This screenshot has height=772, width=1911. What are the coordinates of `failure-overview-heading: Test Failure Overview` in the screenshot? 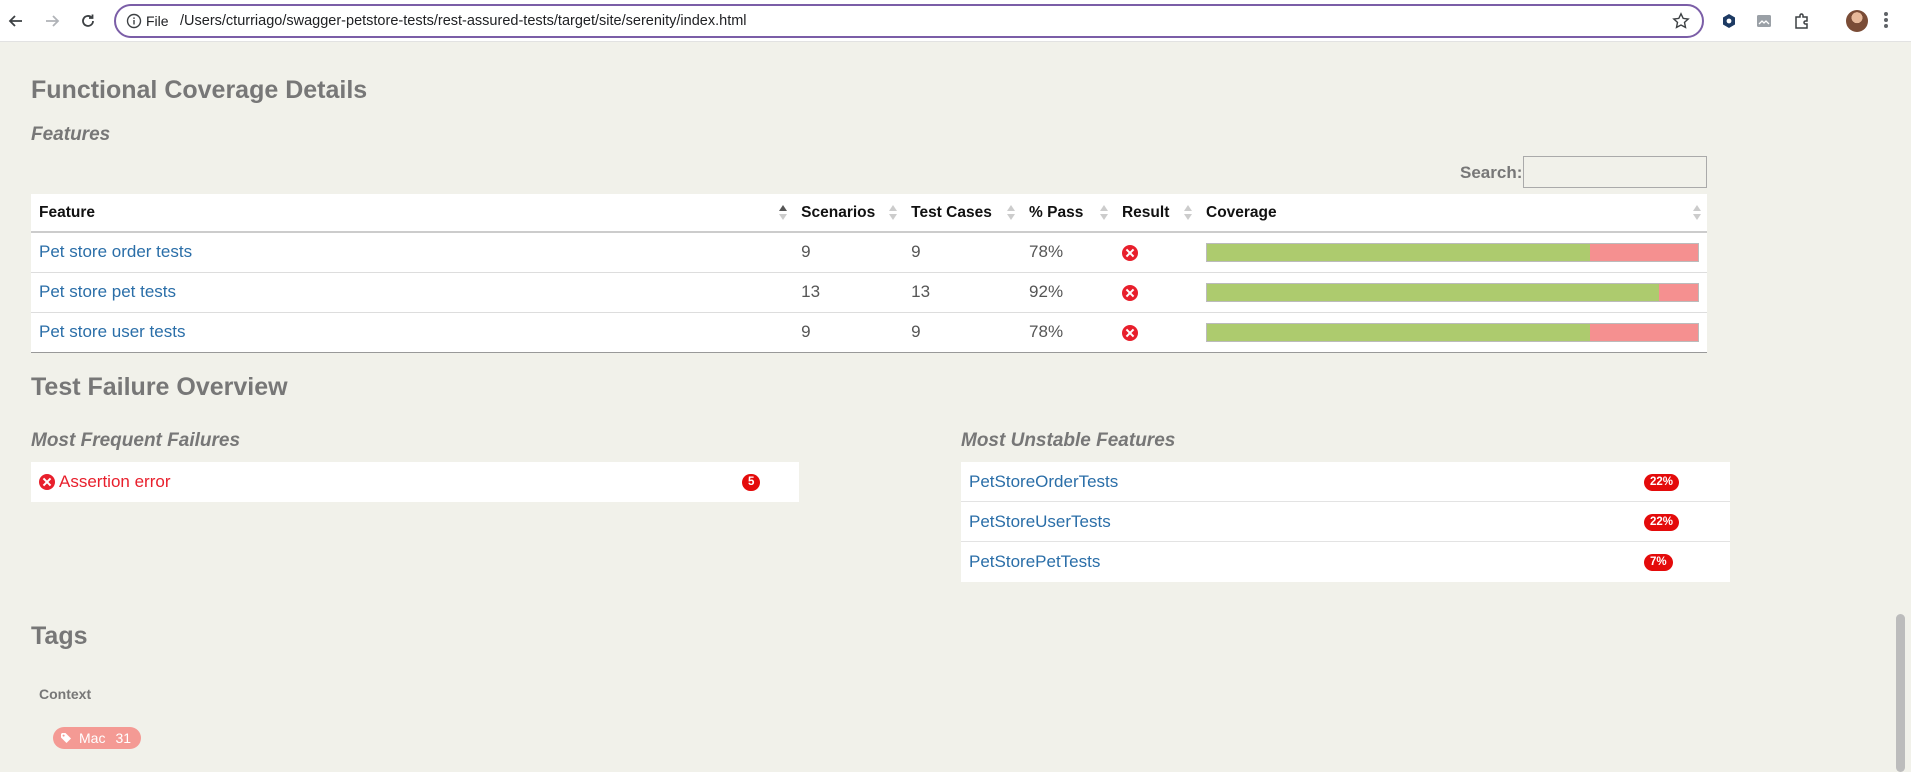 It's located at (159, 387).